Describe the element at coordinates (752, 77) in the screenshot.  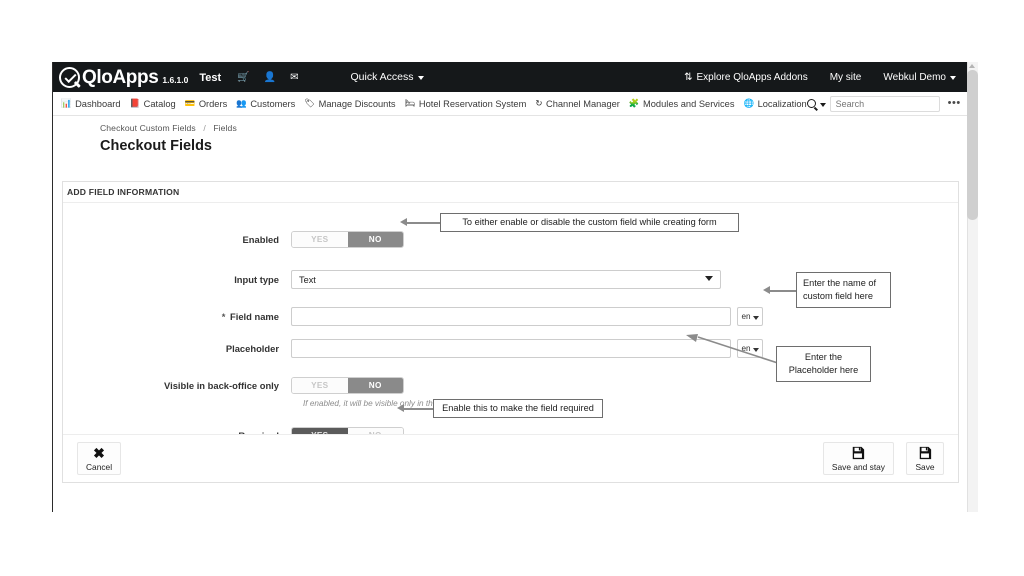
I see `explore-addons-label: Explore QloApps Addons` at that location.